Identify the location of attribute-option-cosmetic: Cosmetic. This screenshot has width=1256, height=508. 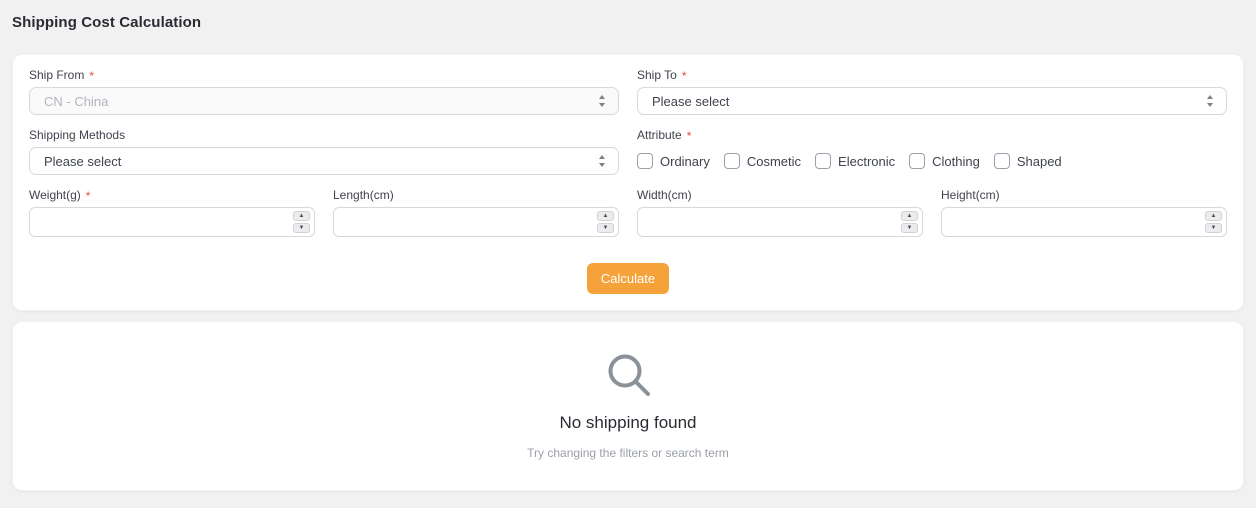
(762, 161).